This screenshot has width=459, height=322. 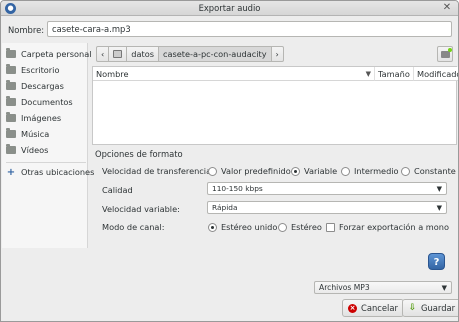 What do you see at coordinates (436, 261) in the screenshot?
I see `help-button: ?` at bounding box center [436, 261].